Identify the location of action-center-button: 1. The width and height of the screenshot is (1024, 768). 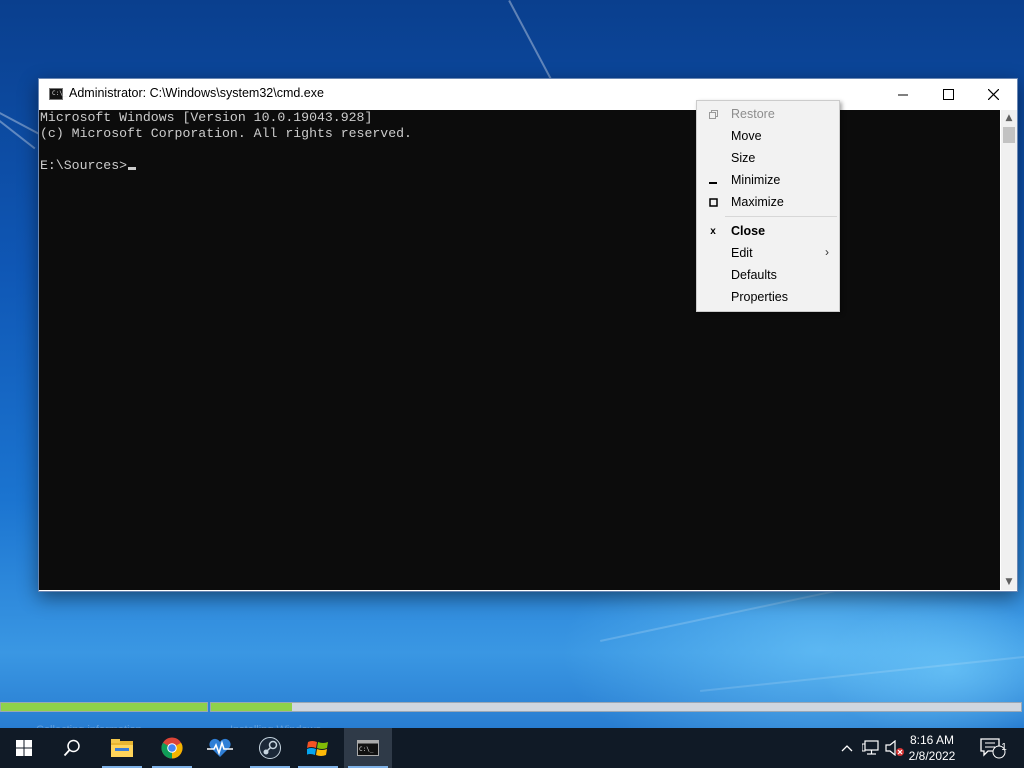
(993, 748).